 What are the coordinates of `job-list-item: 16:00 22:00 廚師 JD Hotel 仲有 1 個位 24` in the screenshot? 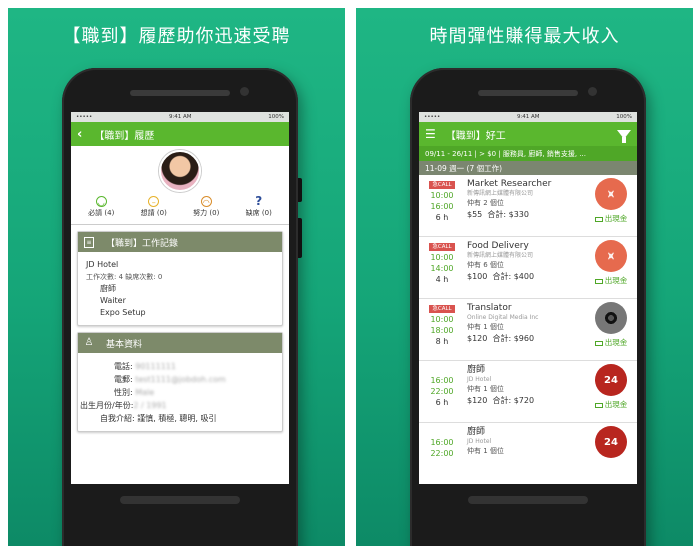 It's located at (528, 453).